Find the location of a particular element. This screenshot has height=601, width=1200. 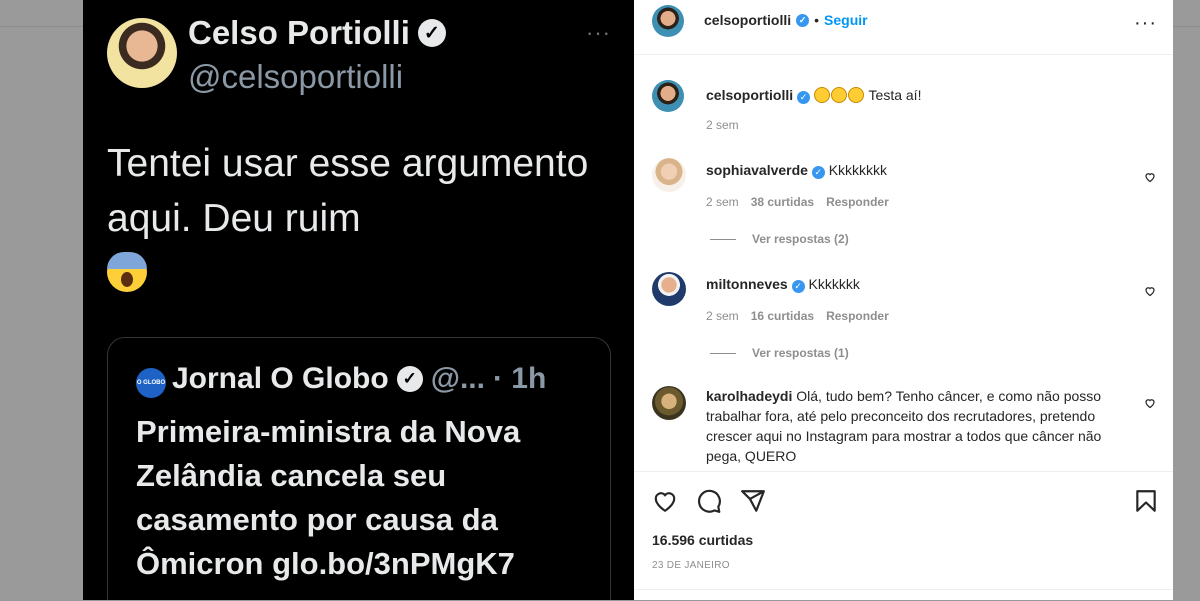

post-actions: 16.596 curtidas 23 DE JANEIRO is located at coordinates (903, 536).